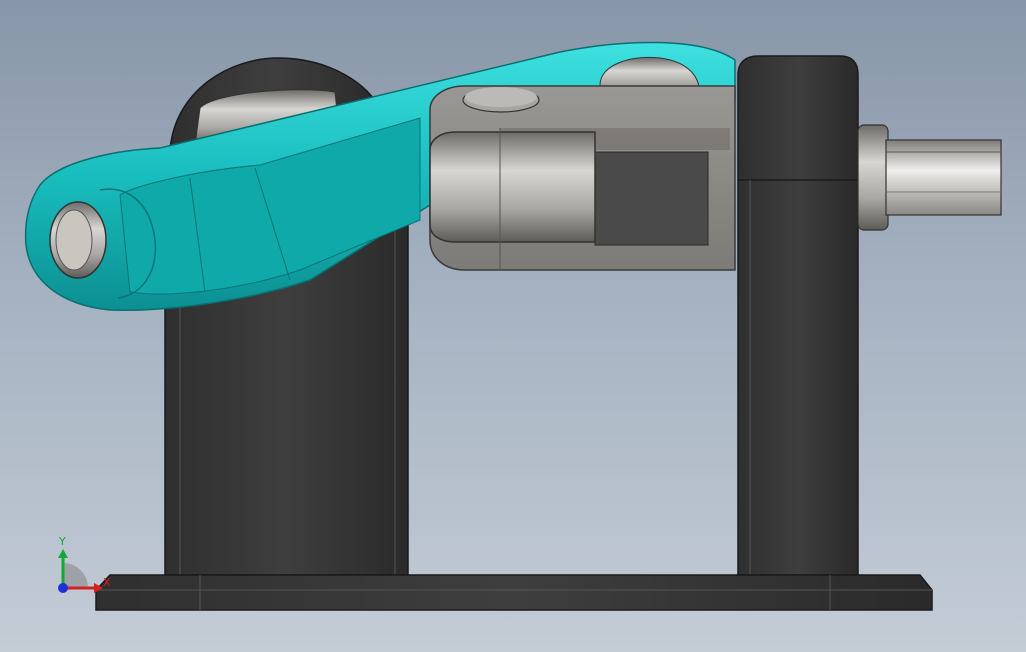 The height and width of the screenshot is (652, 1026). What do you see at coordinates (929, 177) in the screenshot?
I see `output-shaft` at bounding box center [929, 177].